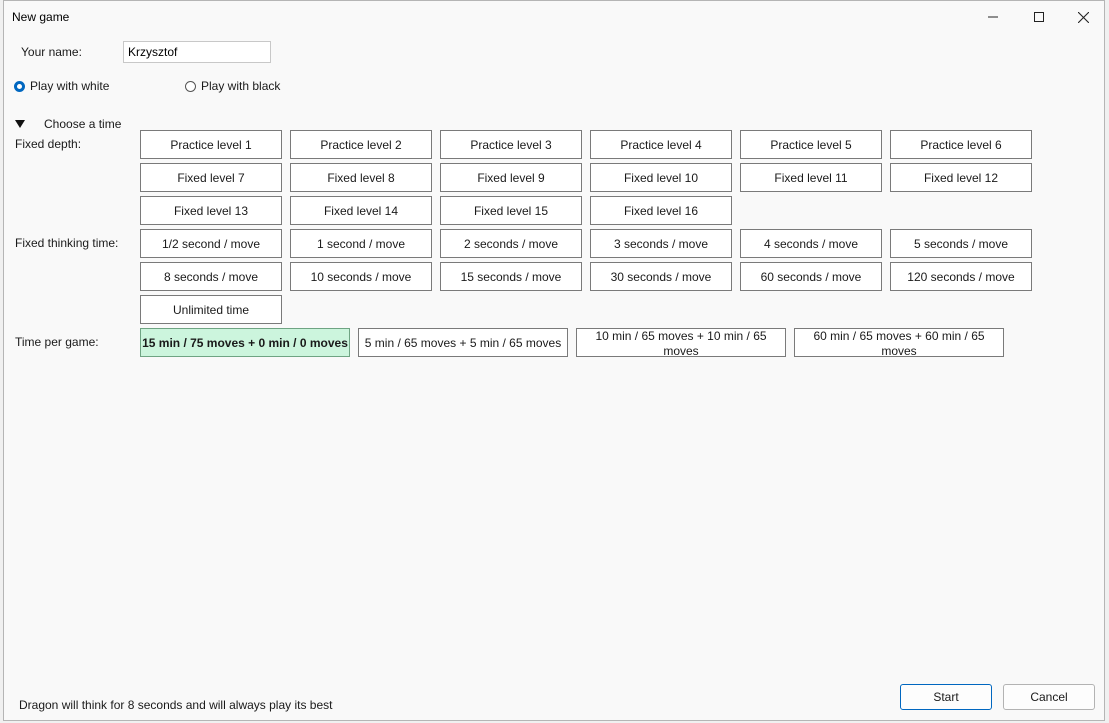 Image resolution: width=1109 pixels, height=723 pixels. I want to click on choose-time-expander: Choose a time, so click(68, 124).